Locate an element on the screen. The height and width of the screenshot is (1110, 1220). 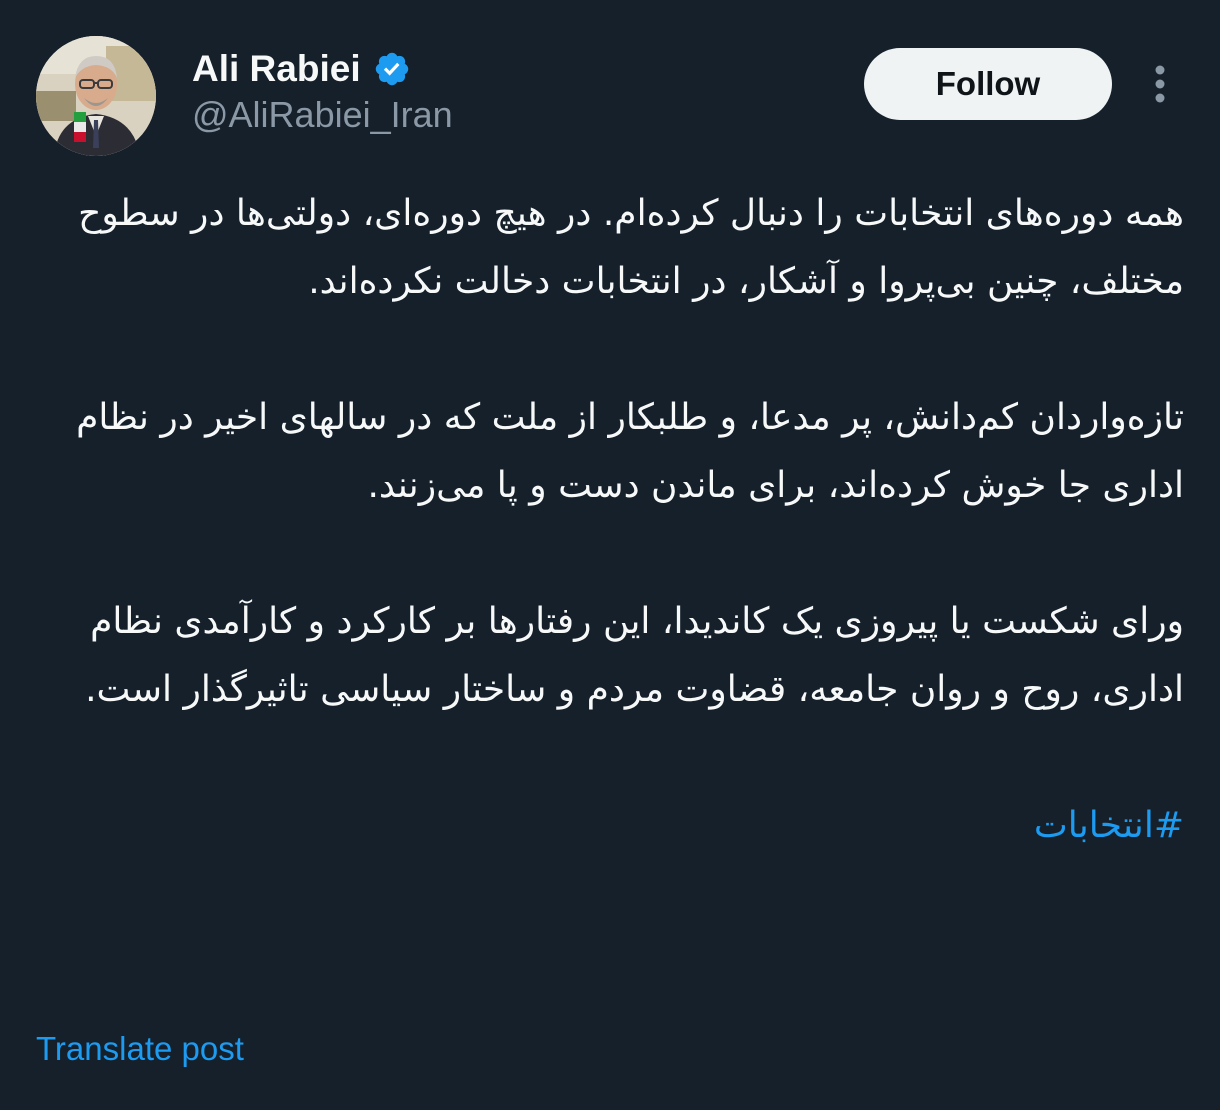
translate-post-link: Translate post is located at coordinates (140, 1049).